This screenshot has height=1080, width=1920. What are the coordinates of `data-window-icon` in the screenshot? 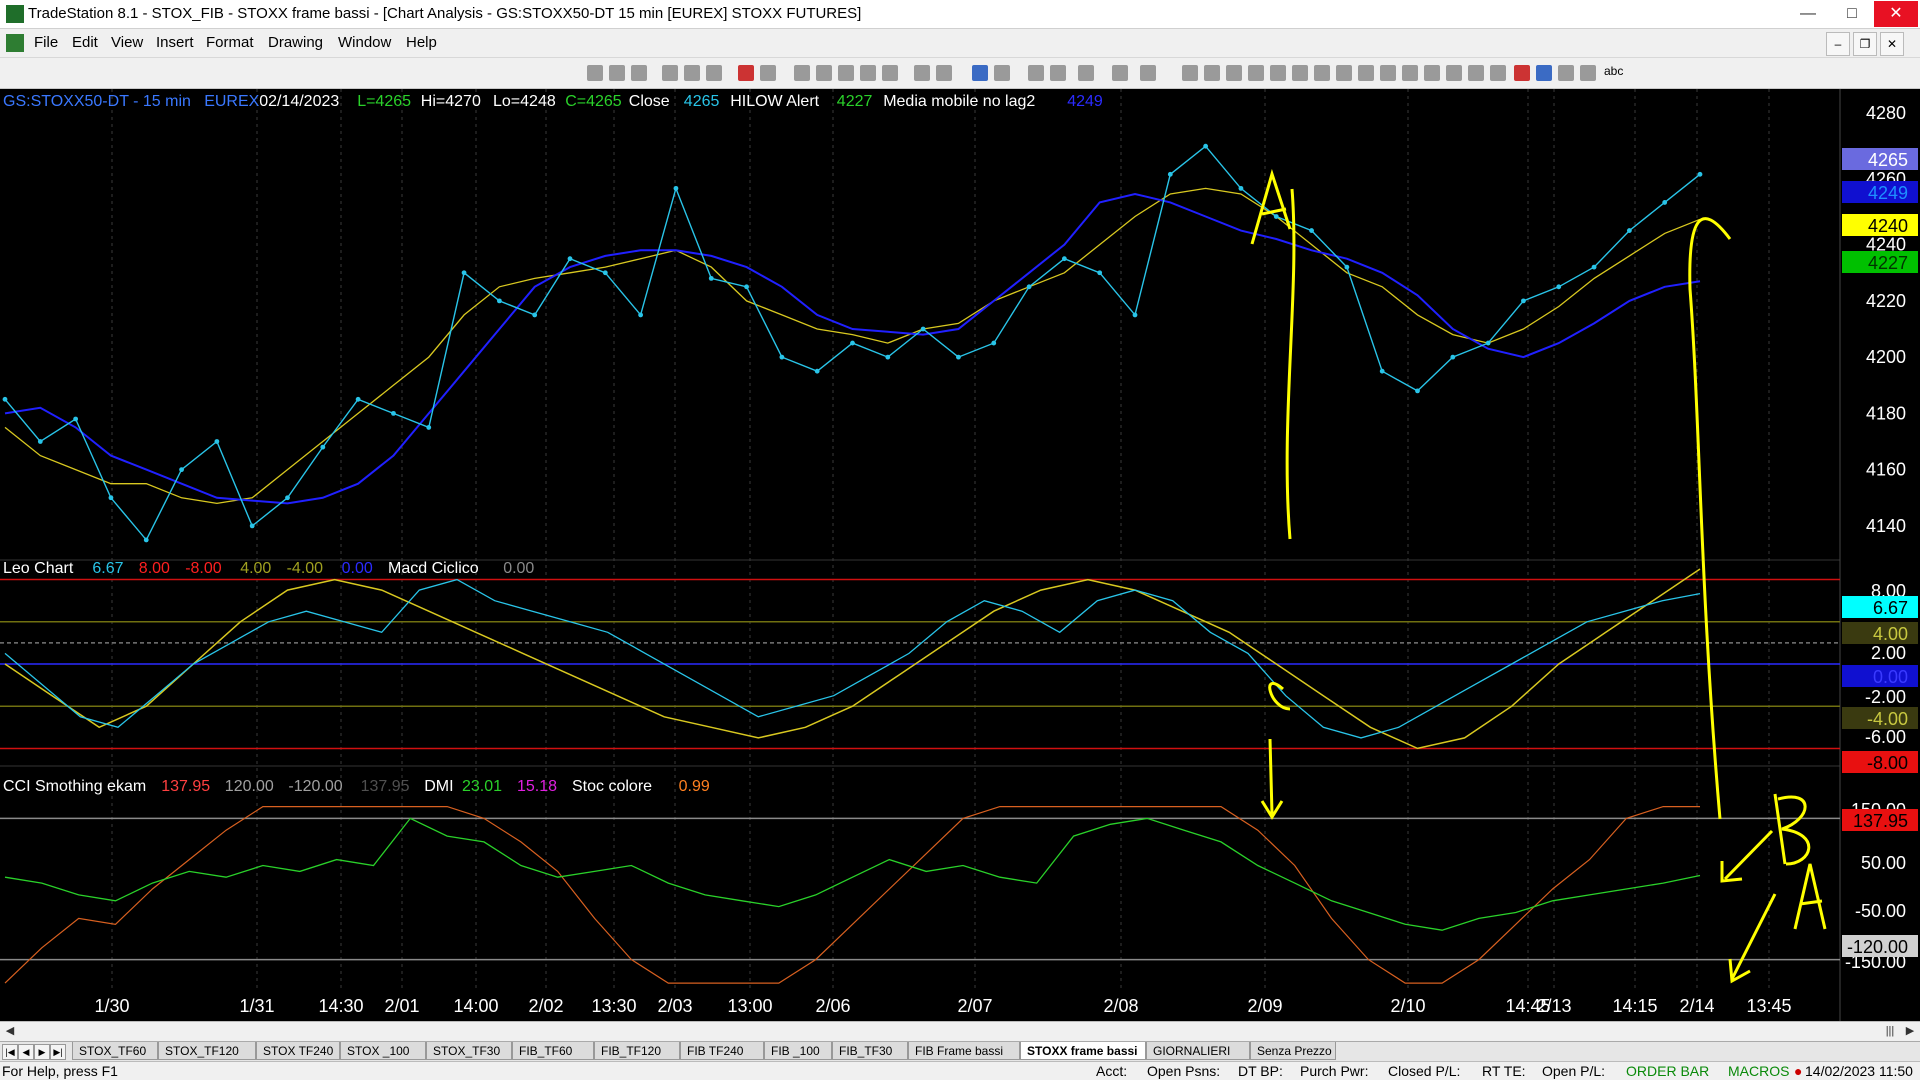 It's located at (802, 73).